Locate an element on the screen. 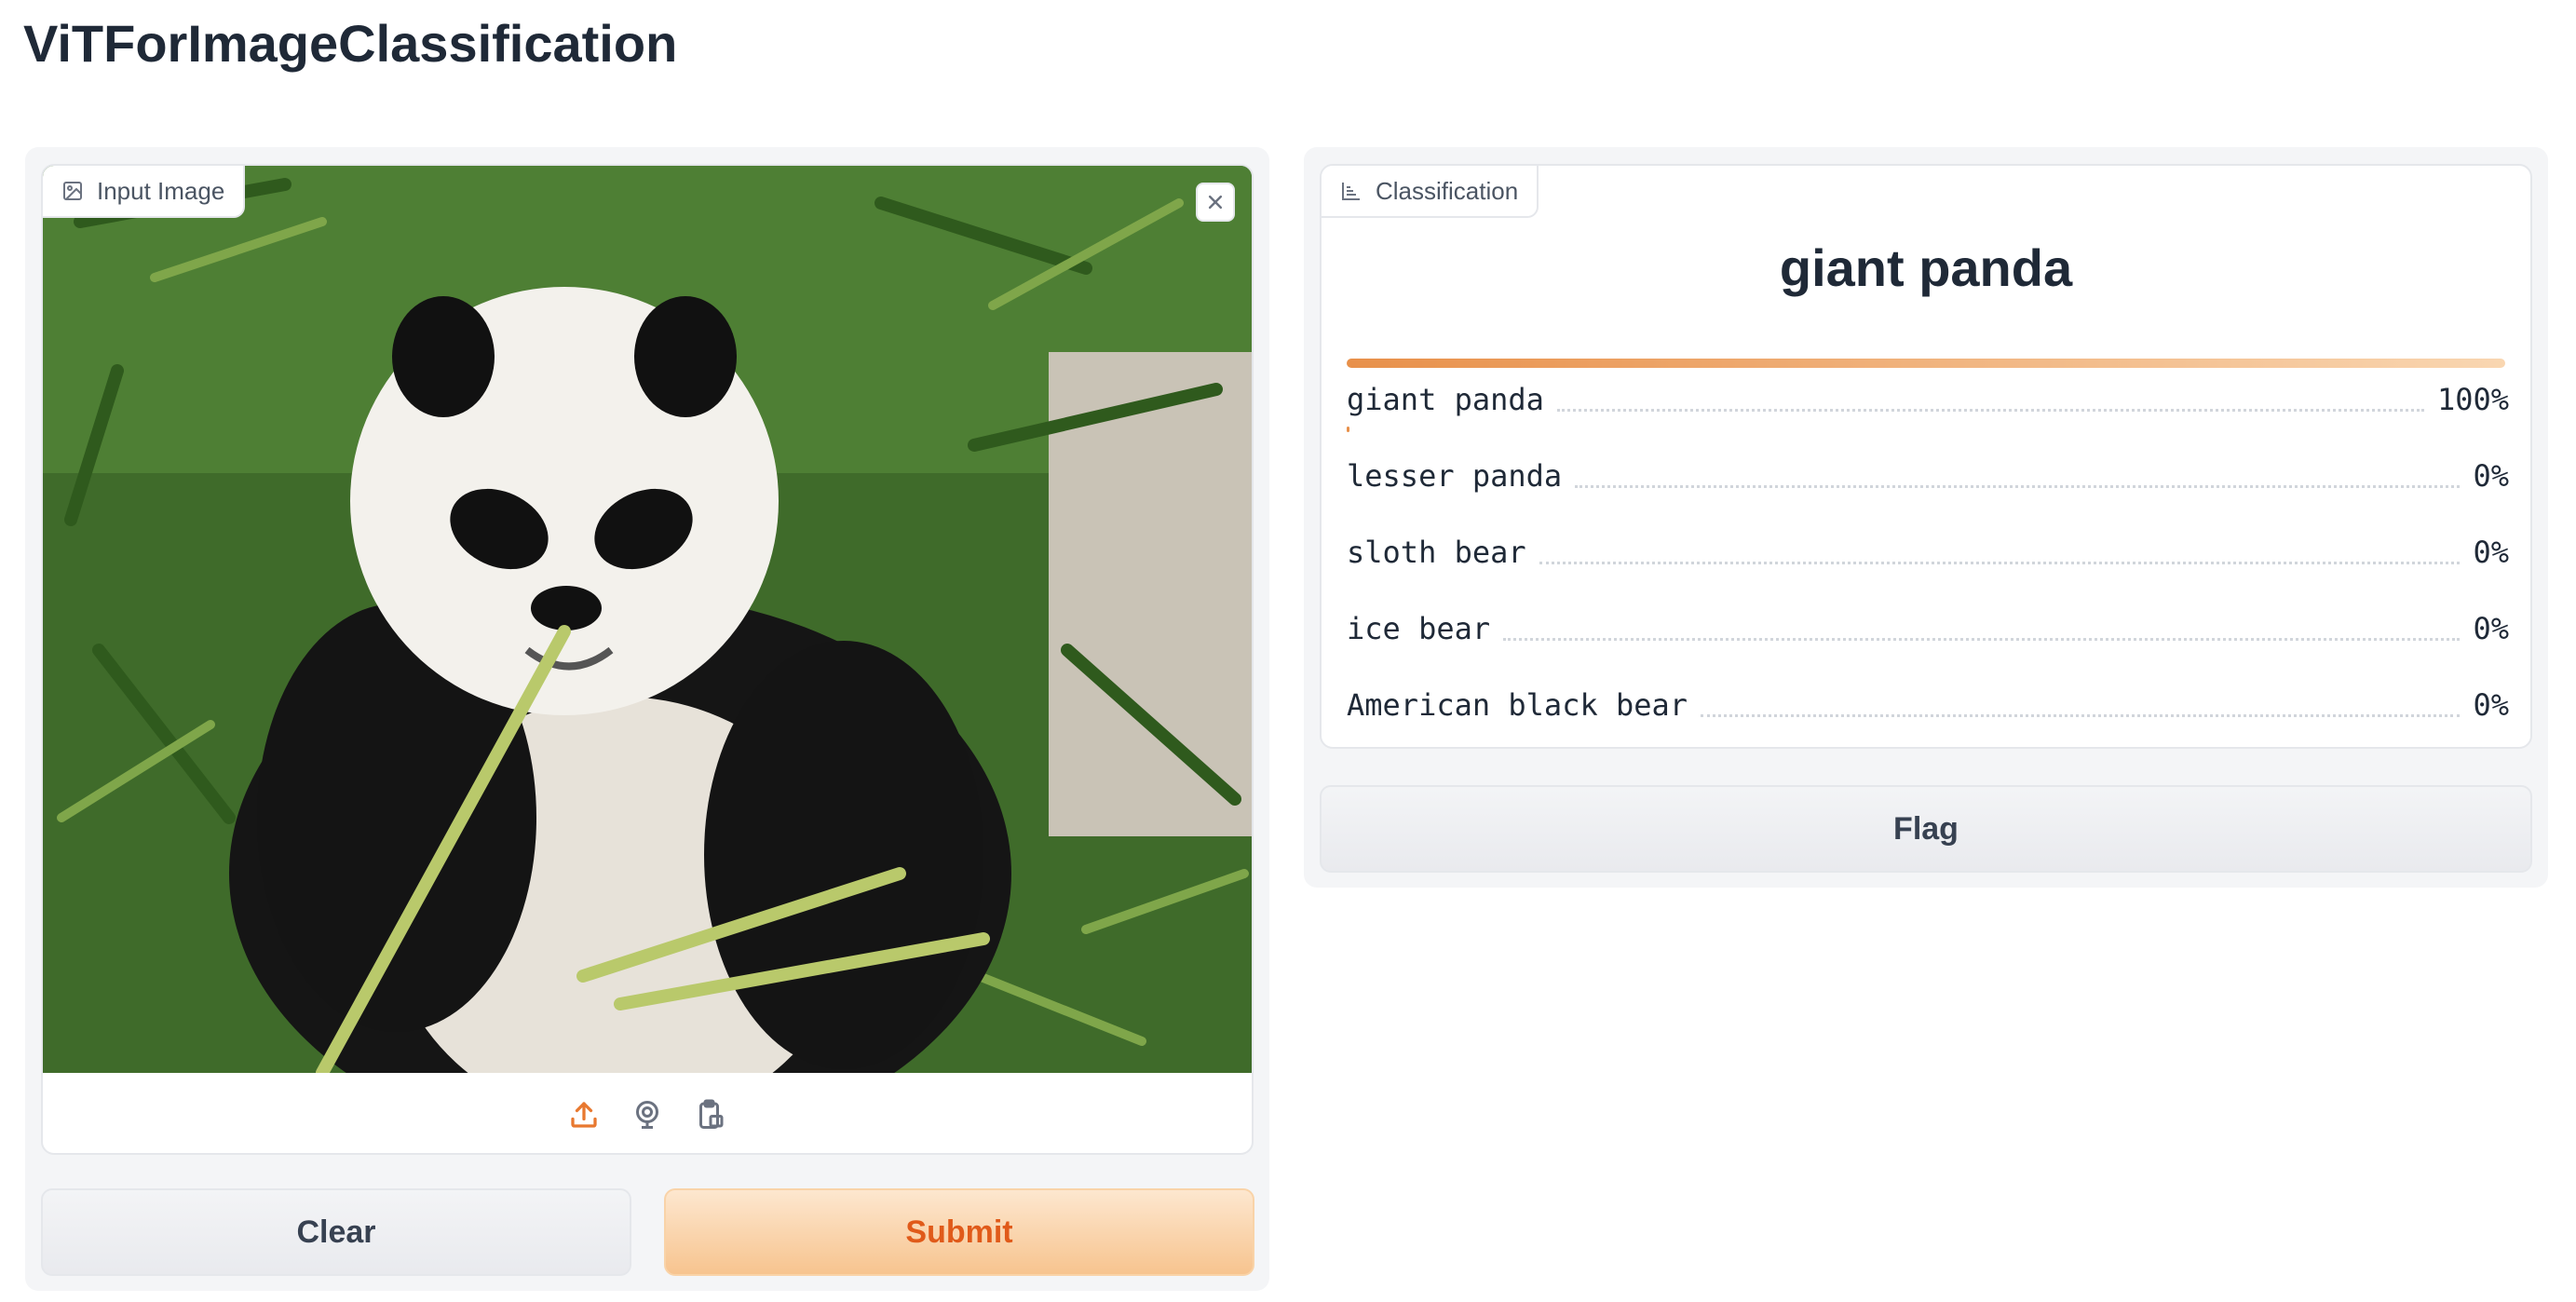  bar-chart-icon is located at coordinates (1351, 191).